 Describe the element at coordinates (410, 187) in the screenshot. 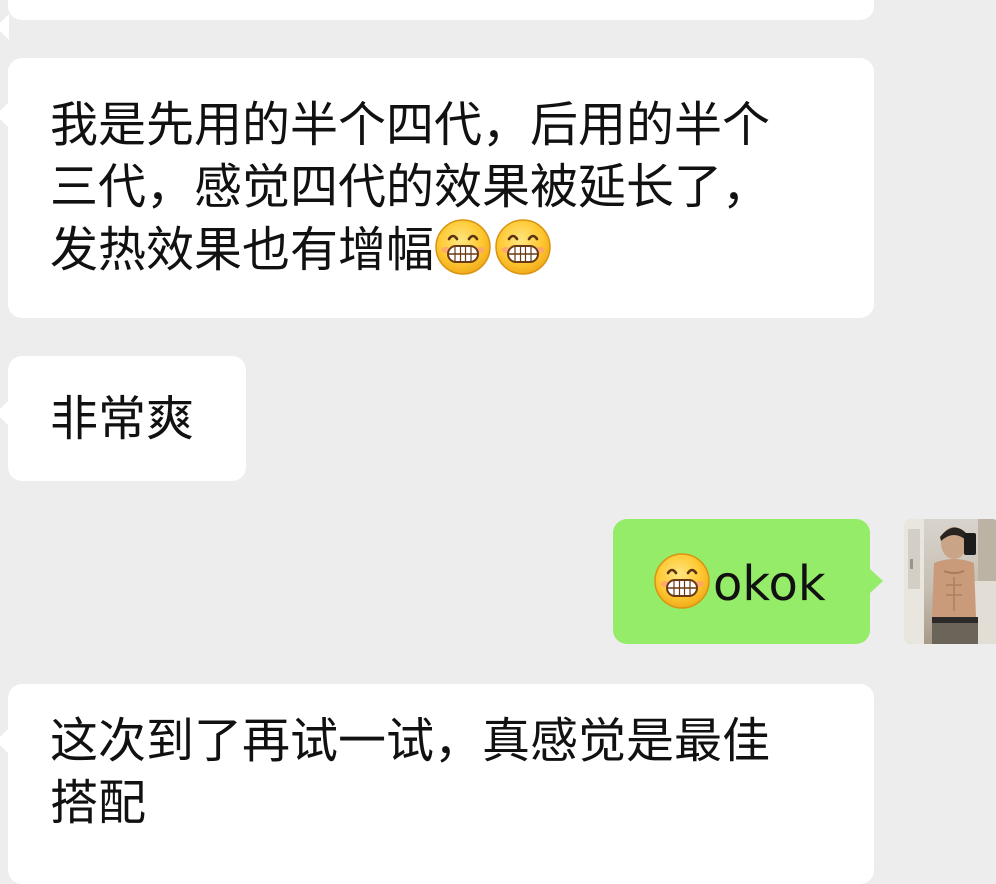

I see `message-text: 三代，感觉四代的效果被延长了，` at that location.